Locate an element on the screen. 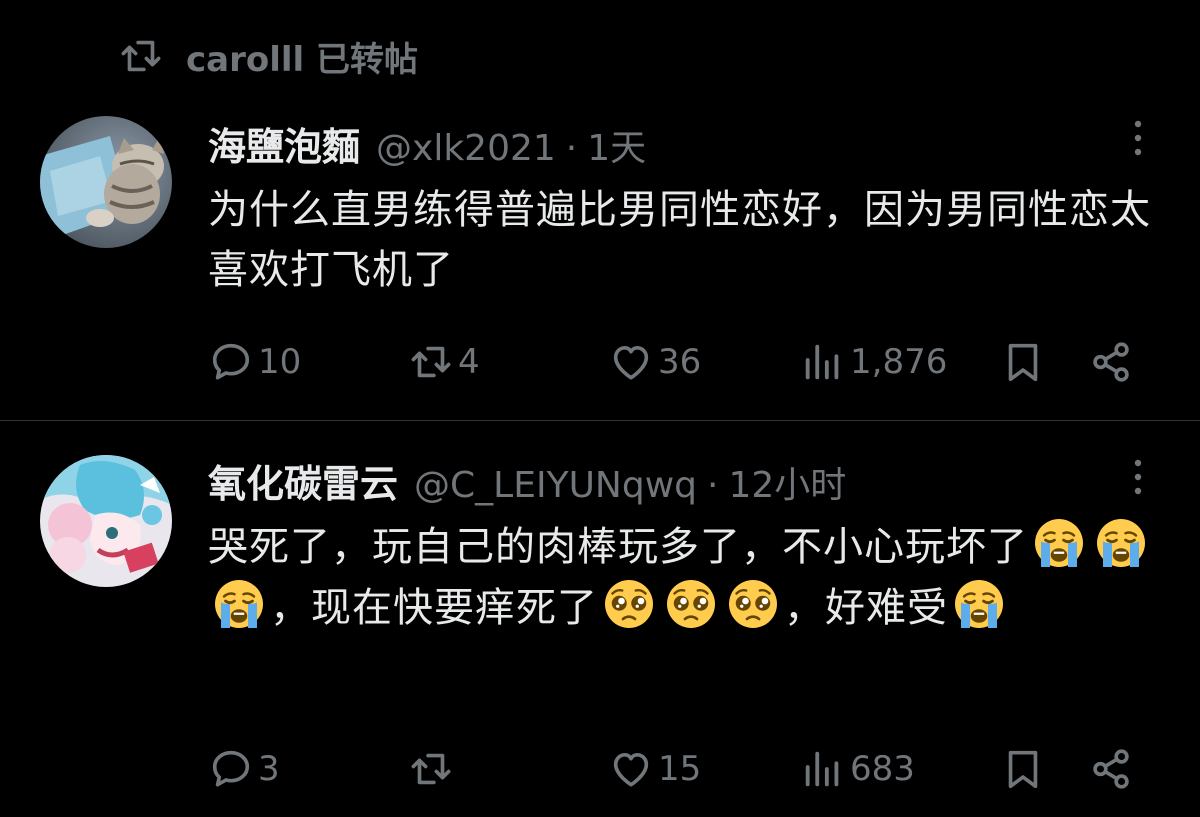 The height and width of the screenshot is (817, 1200). views-button: 1,876 is located at coordinates (873, 362).